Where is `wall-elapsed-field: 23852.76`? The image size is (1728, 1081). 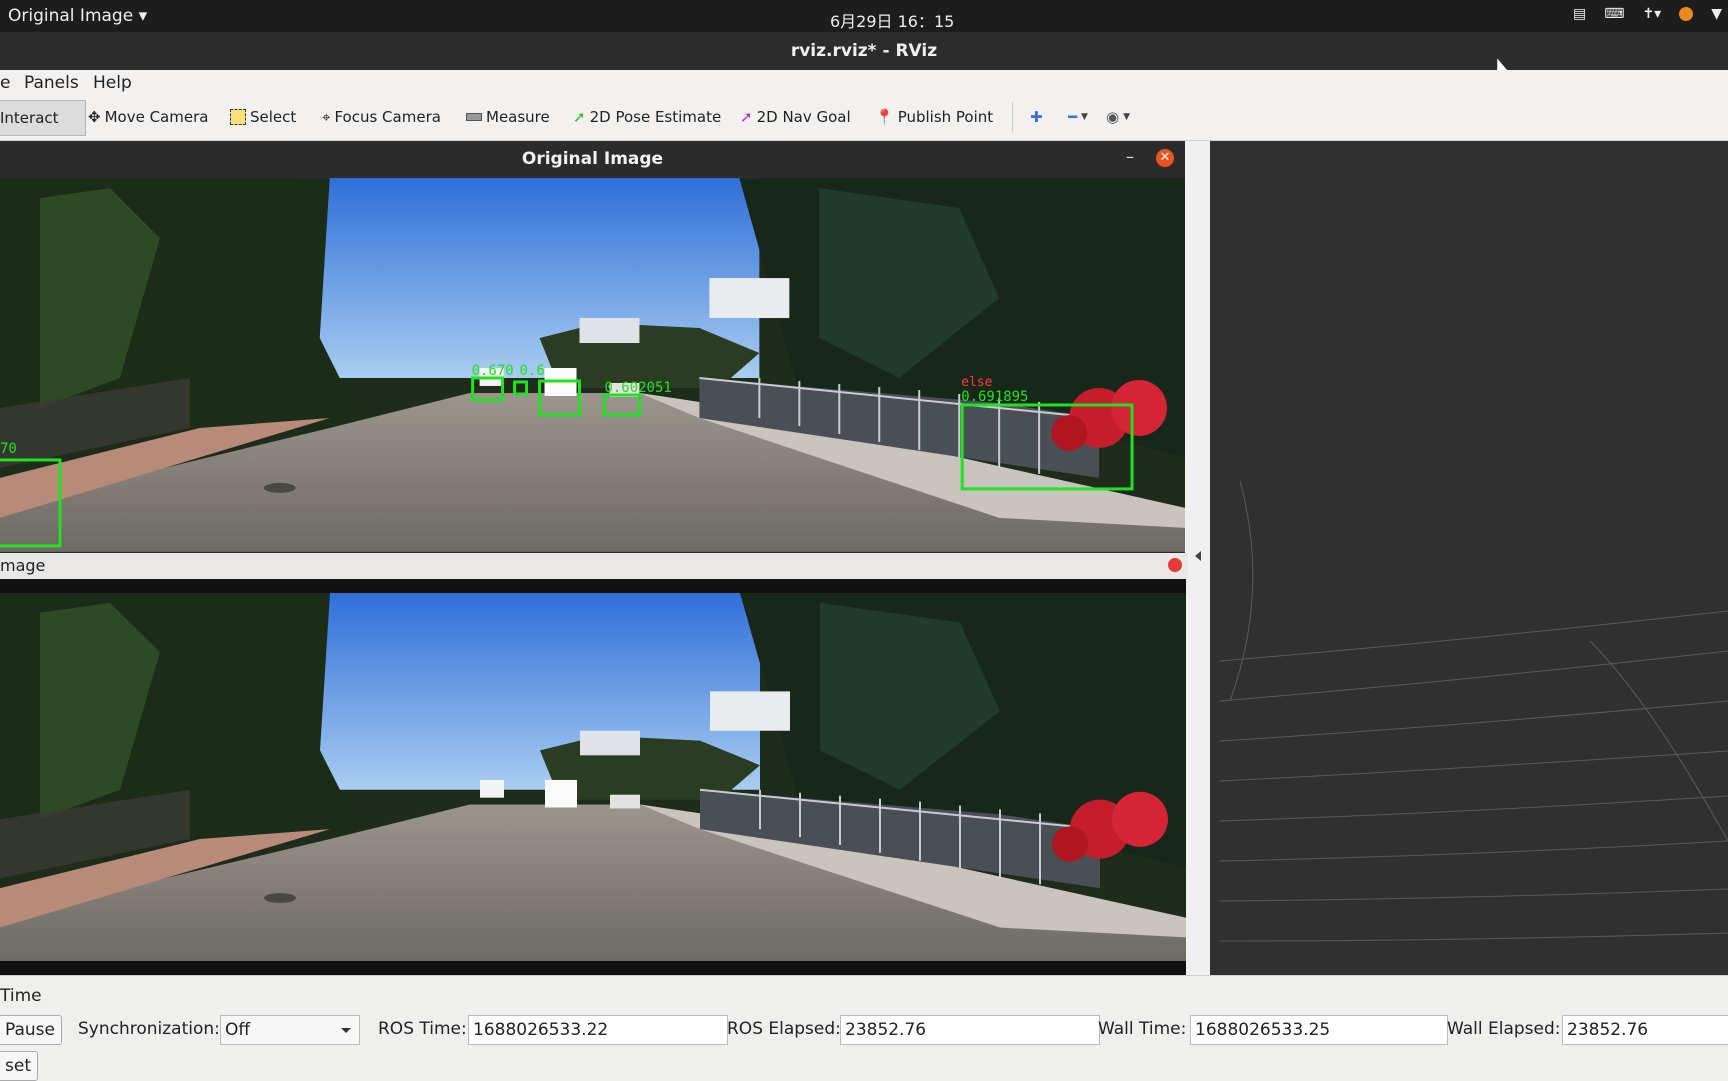 wall-elapsed-field: 23852.76 is located at coordinates (1645, 1030).